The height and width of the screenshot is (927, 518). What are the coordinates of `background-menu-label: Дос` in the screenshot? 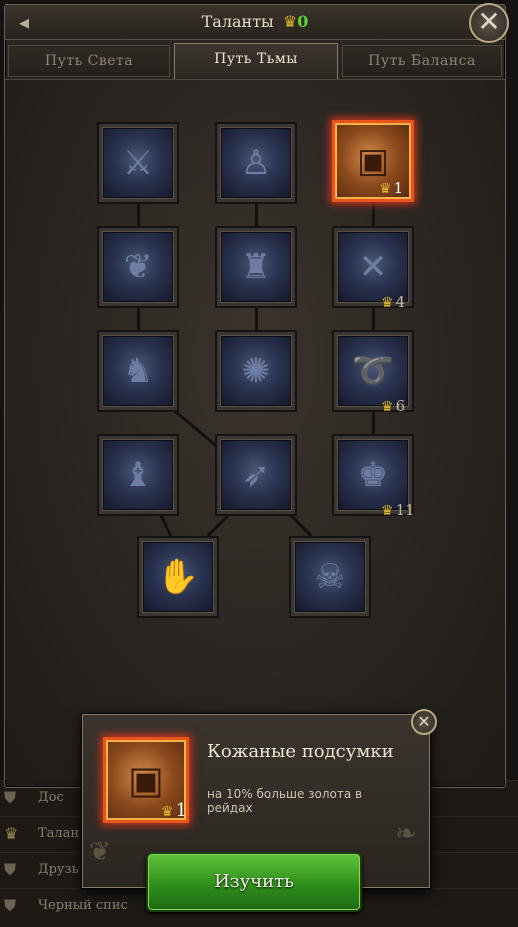 It's located at (51, 797).